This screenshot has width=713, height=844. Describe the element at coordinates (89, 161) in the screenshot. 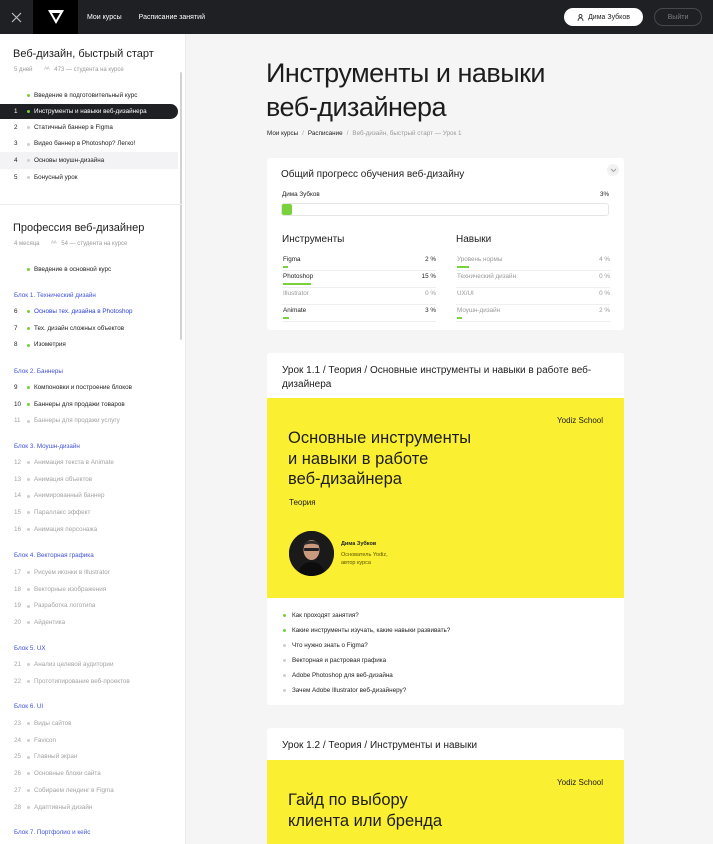

I see `list-item: 4 Основы моушн-дизайна` at that location.